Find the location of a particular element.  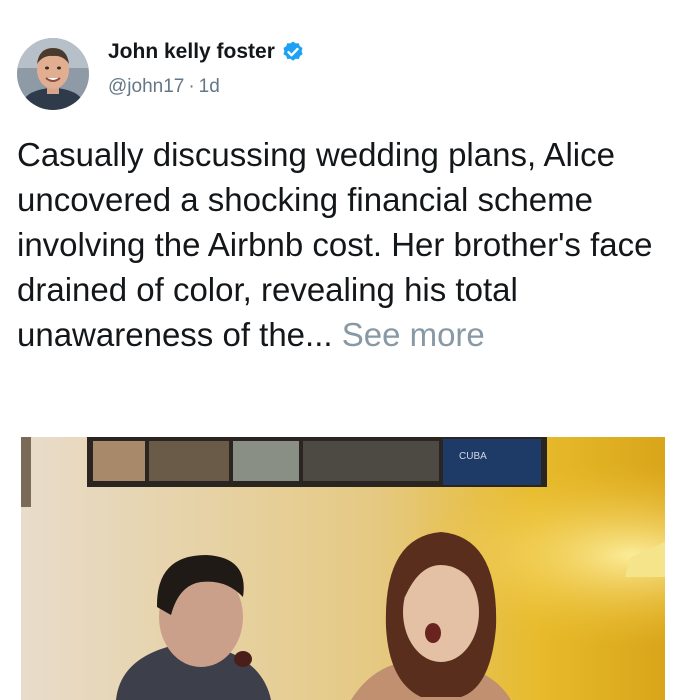

author-name-row: John kelly foster is located at coordinates (206, 52).